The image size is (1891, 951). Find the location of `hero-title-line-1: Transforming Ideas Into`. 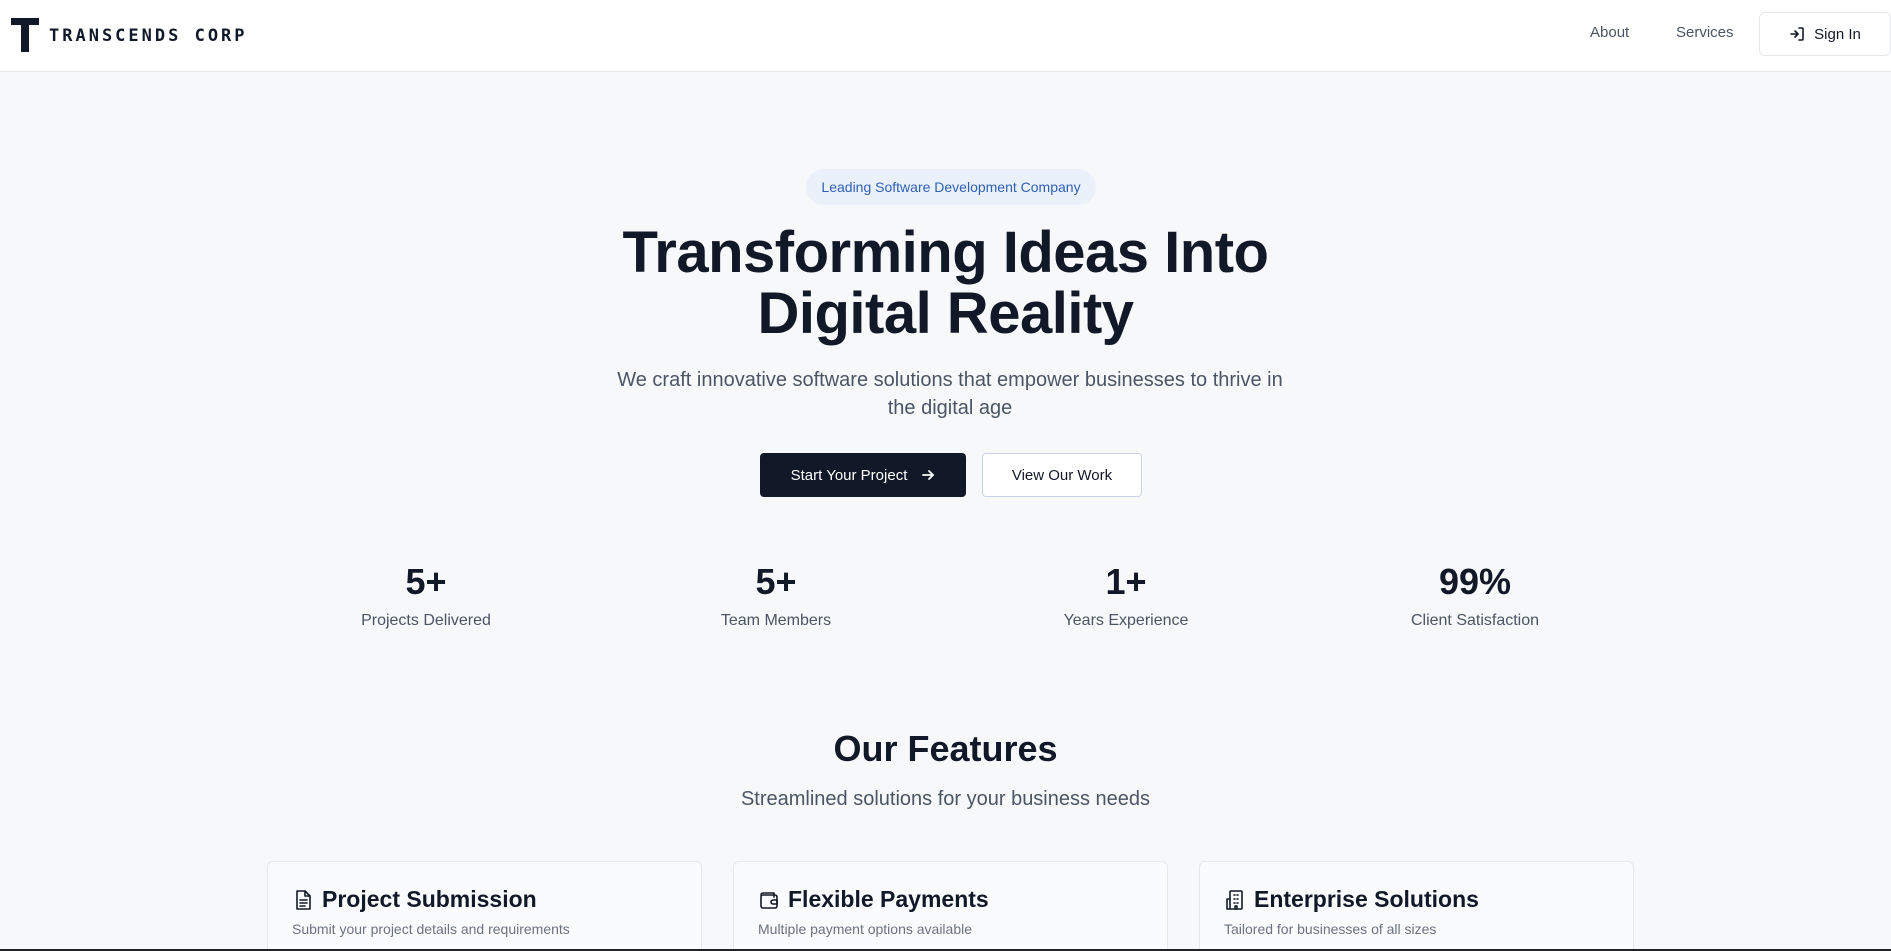

hero-title-line-1: Transforming Ideas Into is located at coordinates (945, 252).